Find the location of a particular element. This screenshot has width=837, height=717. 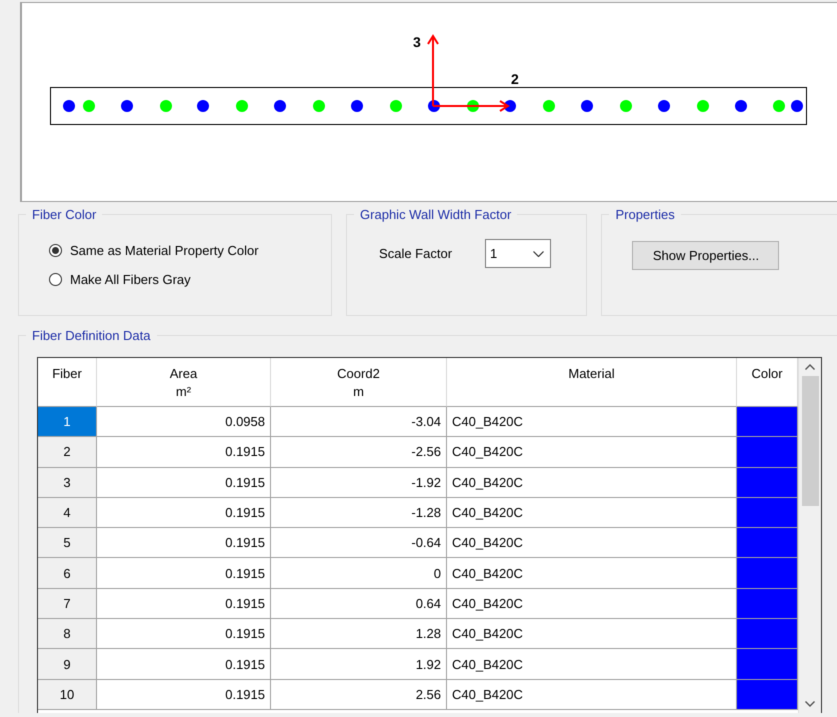

table-cell: 0 is located at coordinates (359, 573).